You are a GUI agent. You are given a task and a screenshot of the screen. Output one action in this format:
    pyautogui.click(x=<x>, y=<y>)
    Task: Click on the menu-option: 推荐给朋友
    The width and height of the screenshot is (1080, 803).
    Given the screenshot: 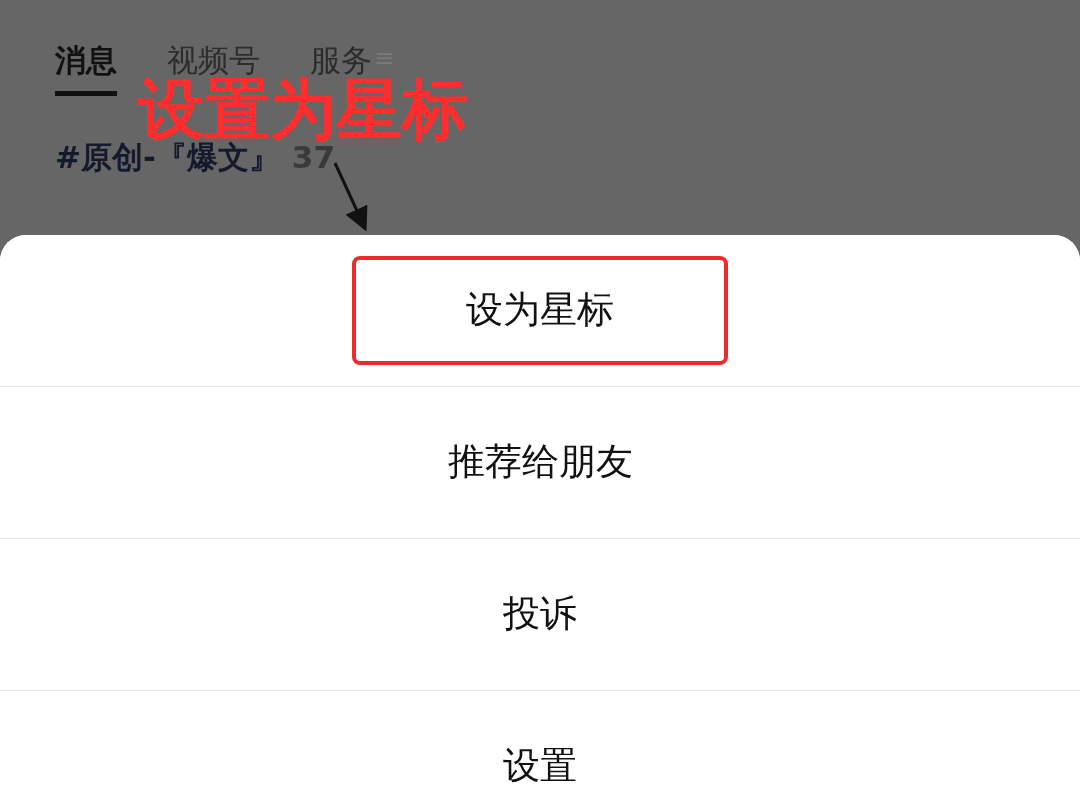 What is the action you would take?
    pyautogui.click(x=540, y=462)
    